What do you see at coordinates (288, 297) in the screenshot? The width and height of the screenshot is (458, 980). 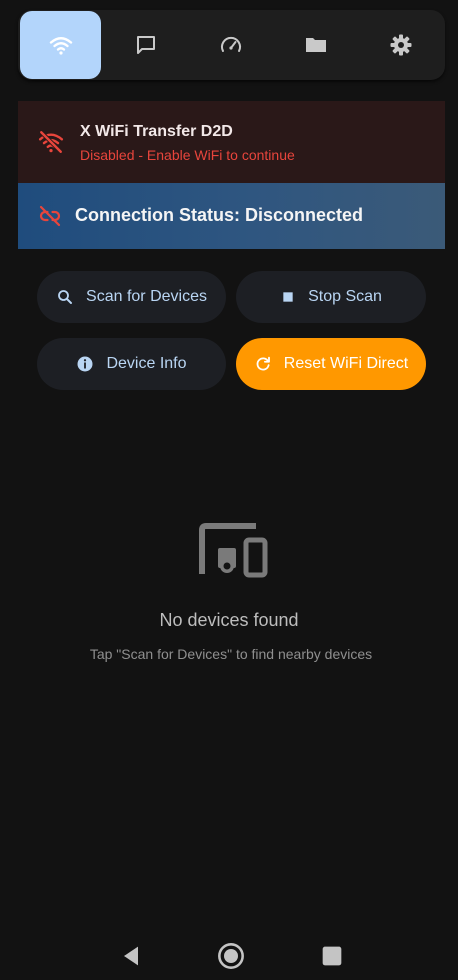 I see `stop-icon` at bounding box center [288, 297].